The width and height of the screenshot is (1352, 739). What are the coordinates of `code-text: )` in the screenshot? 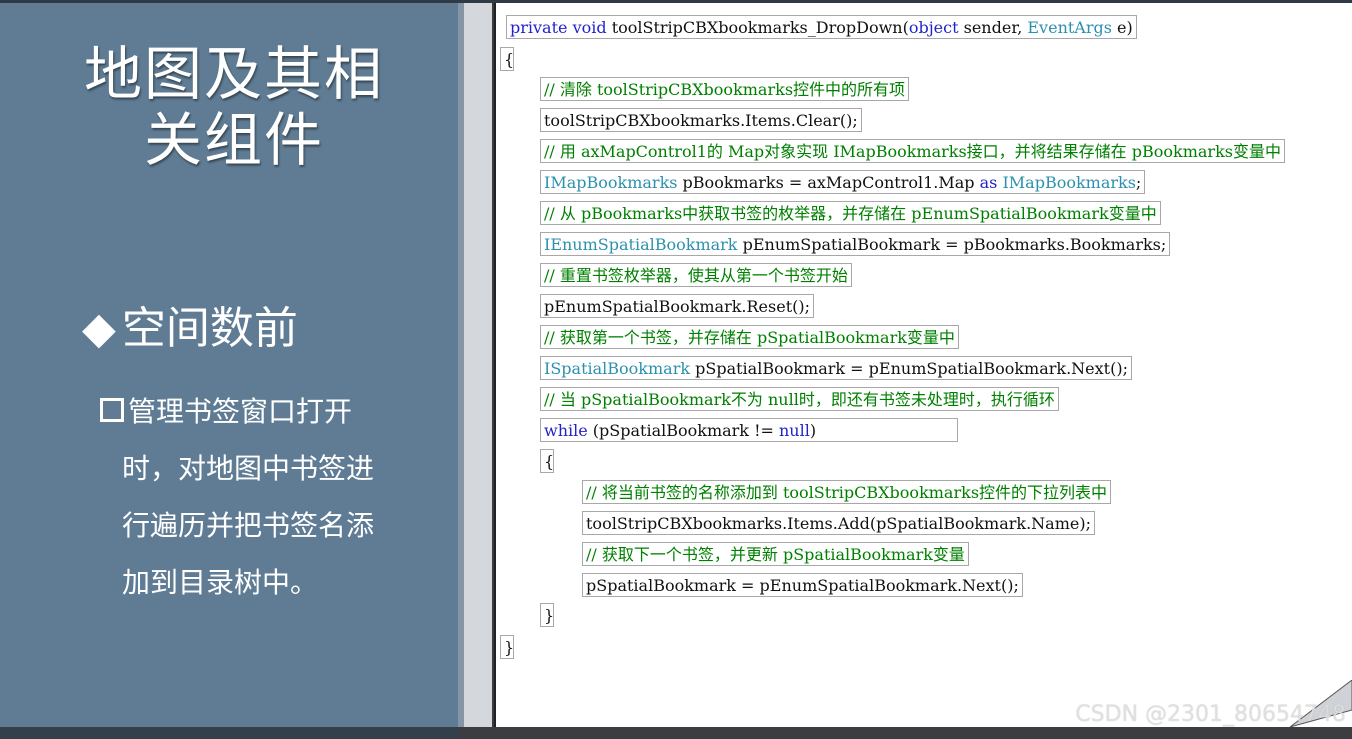 It's located at (813, 430).